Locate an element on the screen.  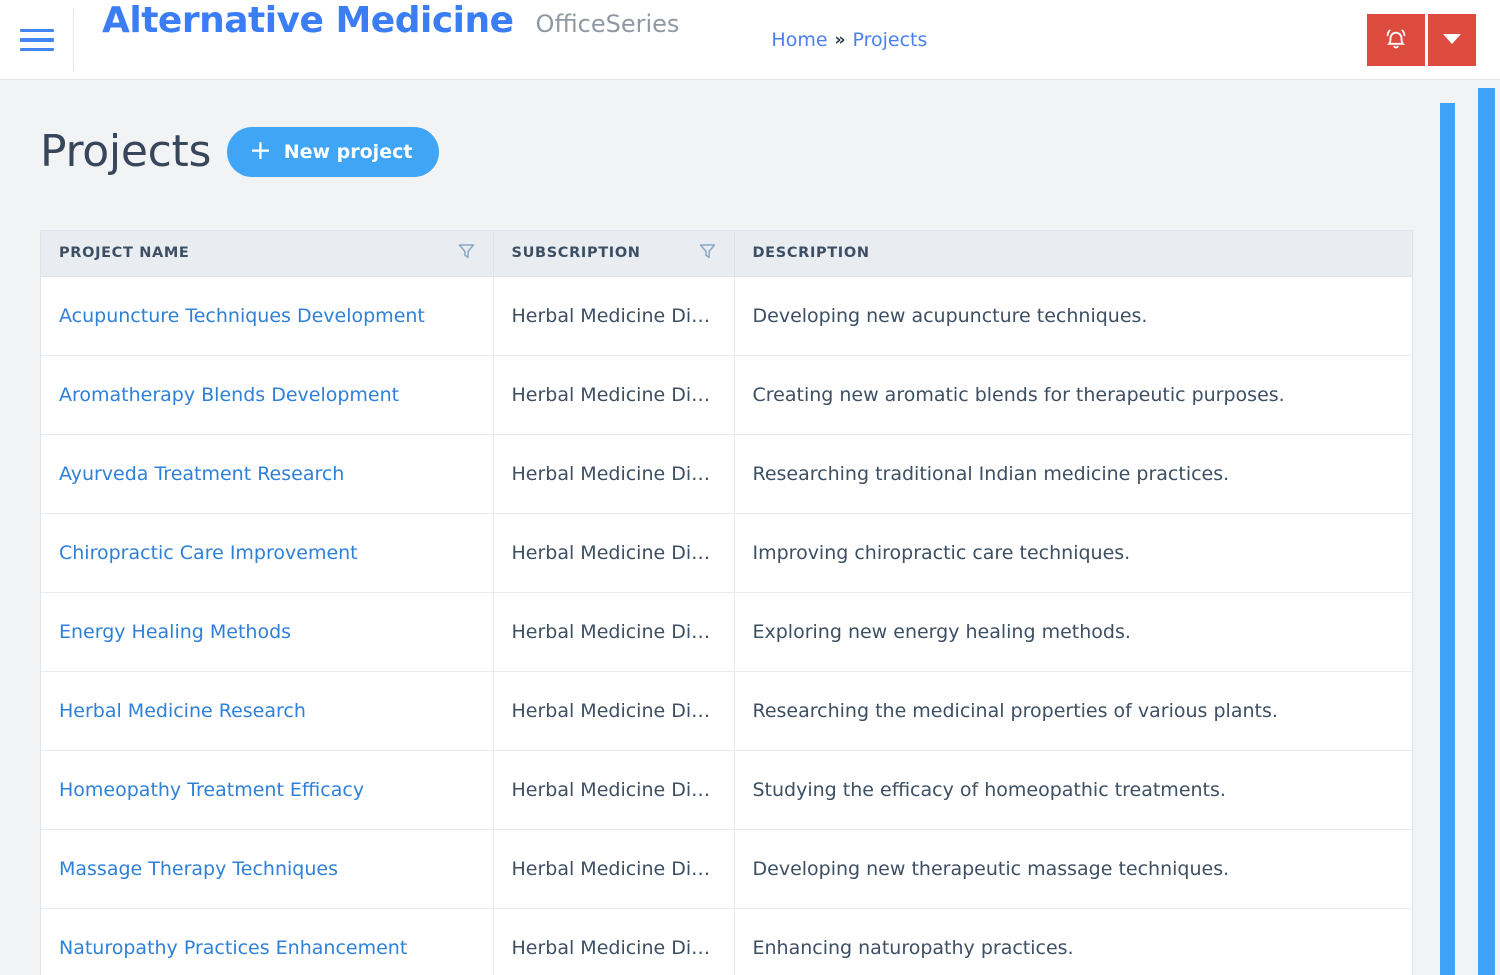
cell-project-name: Energy Healing Methods is located at coordinates (267, 632).